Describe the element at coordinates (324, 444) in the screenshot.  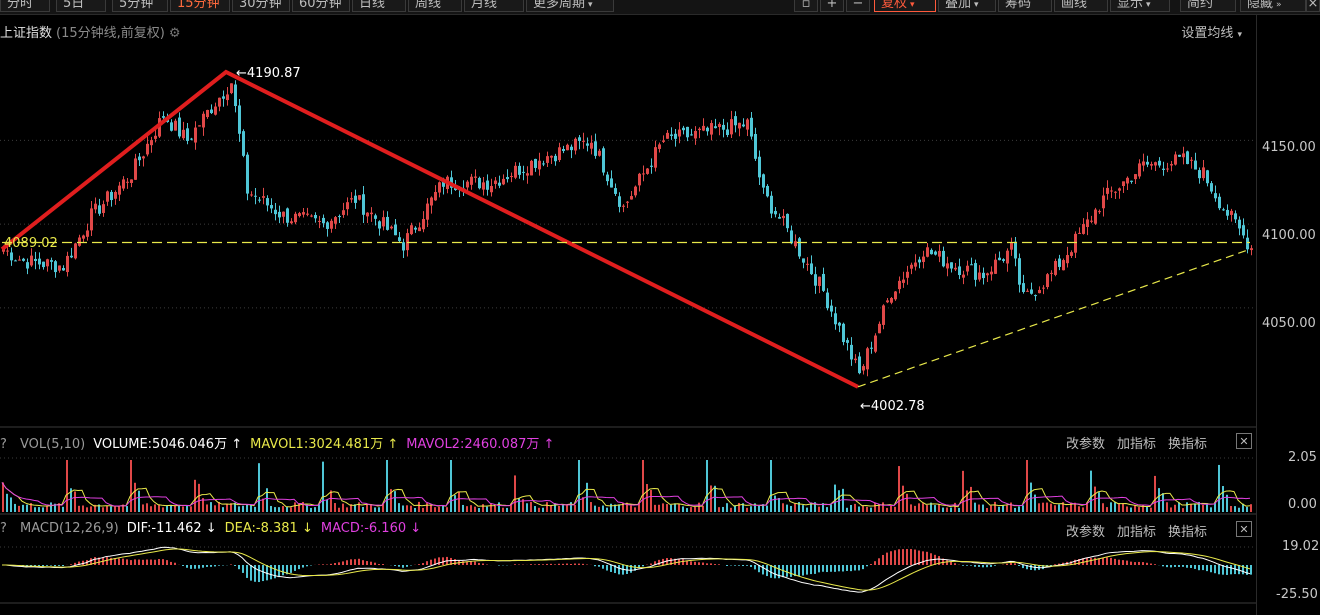
I see `mavol1-value: MAVOL1:3024.481万 ↑` at that location.